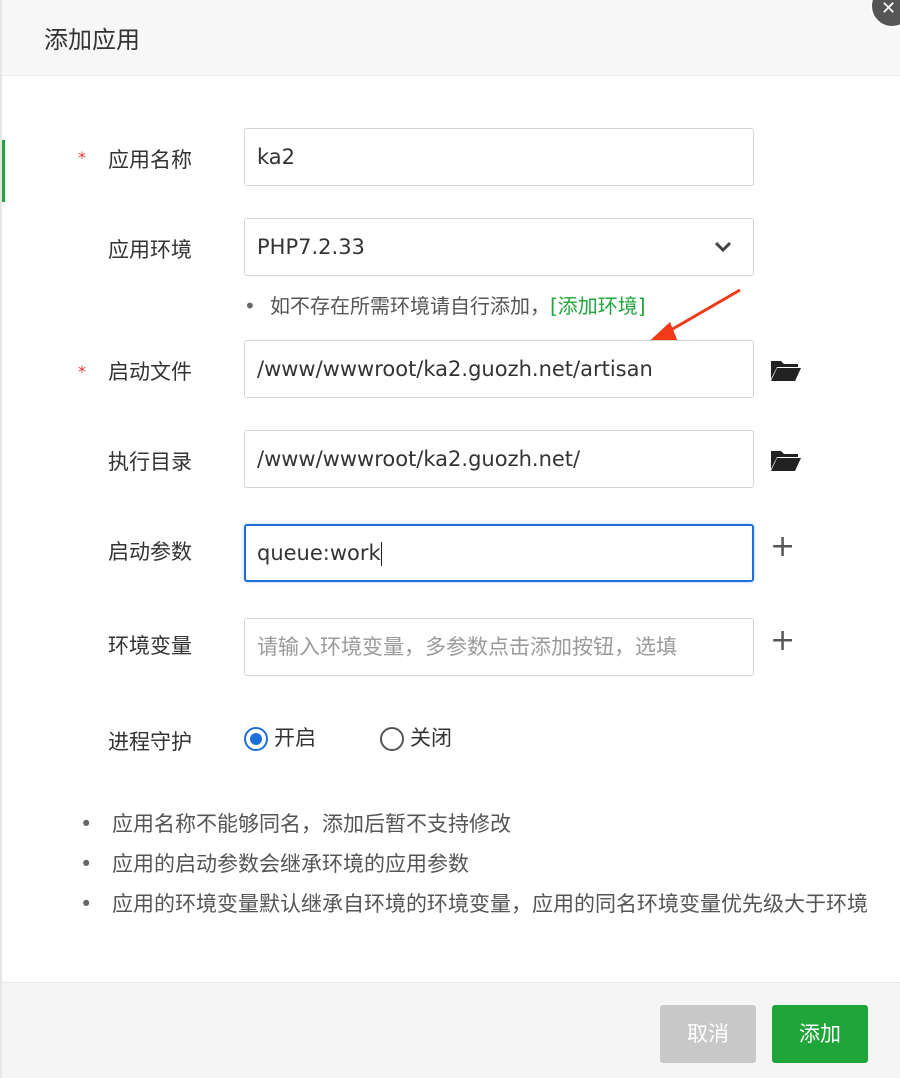 The image size is (900, 1078). What do you see at coordinates (451, 1030) in the screenshot?
I see `dialog-footer: 取消 添加` at bounding box center [451, 1030].